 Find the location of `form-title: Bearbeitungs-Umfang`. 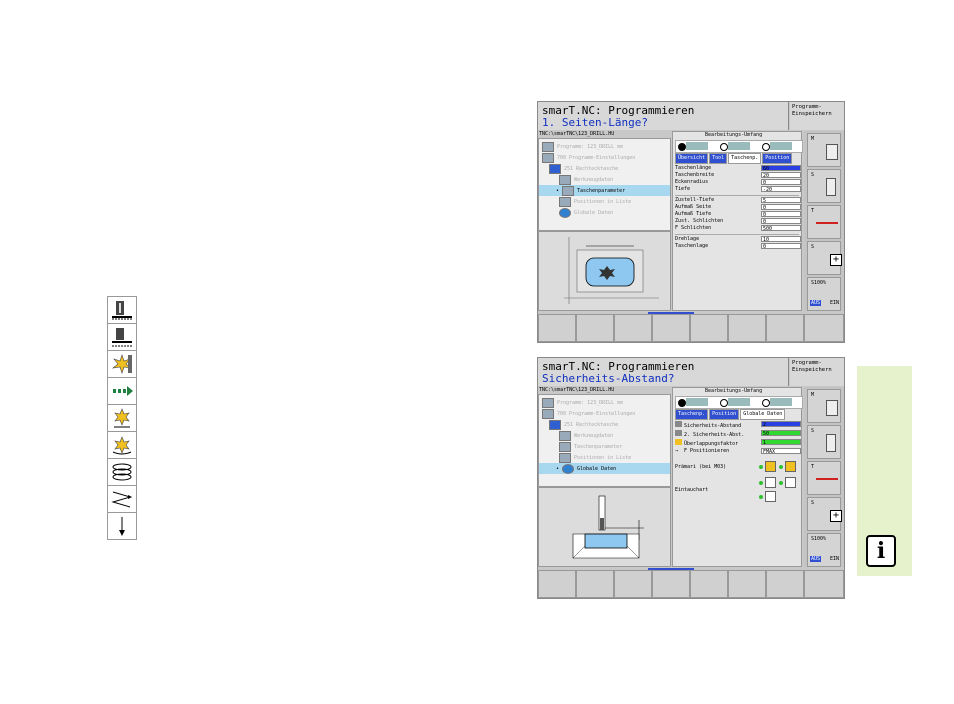

form-title: Bearbeitungs-Umfang is located at coordinates (734, 135).